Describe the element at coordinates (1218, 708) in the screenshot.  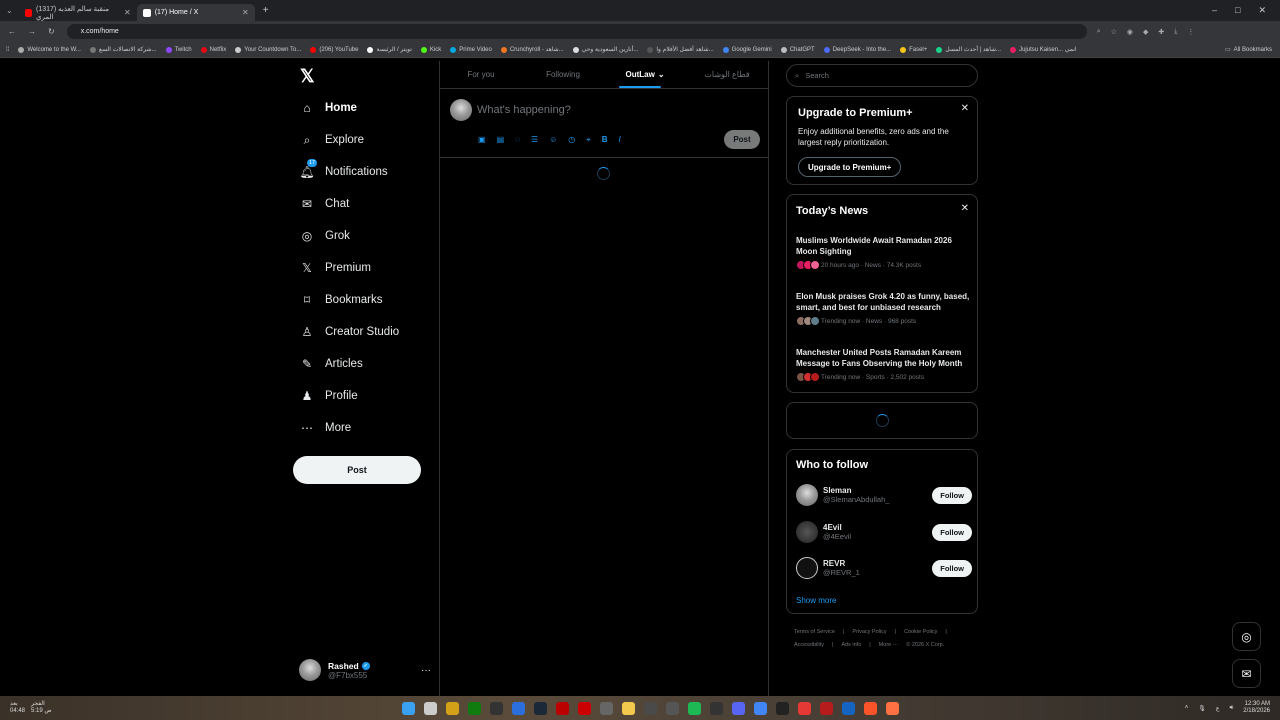
I see `language-indicator: ع` at that location.